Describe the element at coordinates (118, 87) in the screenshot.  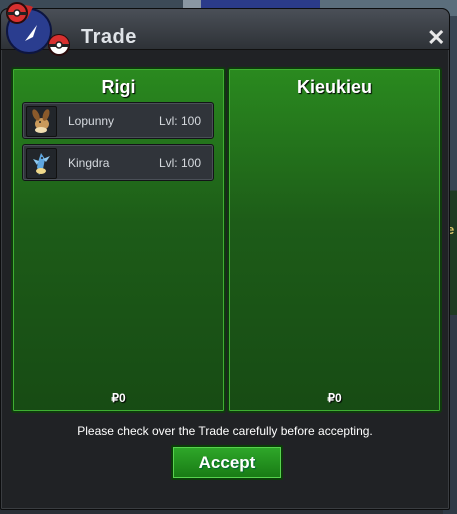
I see `panel-owner-name: Rigi` at that location.